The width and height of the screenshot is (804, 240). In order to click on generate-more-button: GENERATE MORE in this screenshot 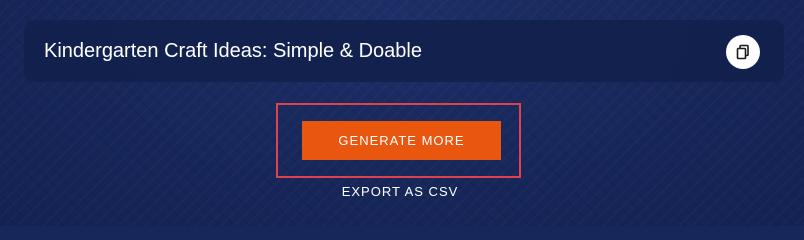, I will do `click(401, 140)`.